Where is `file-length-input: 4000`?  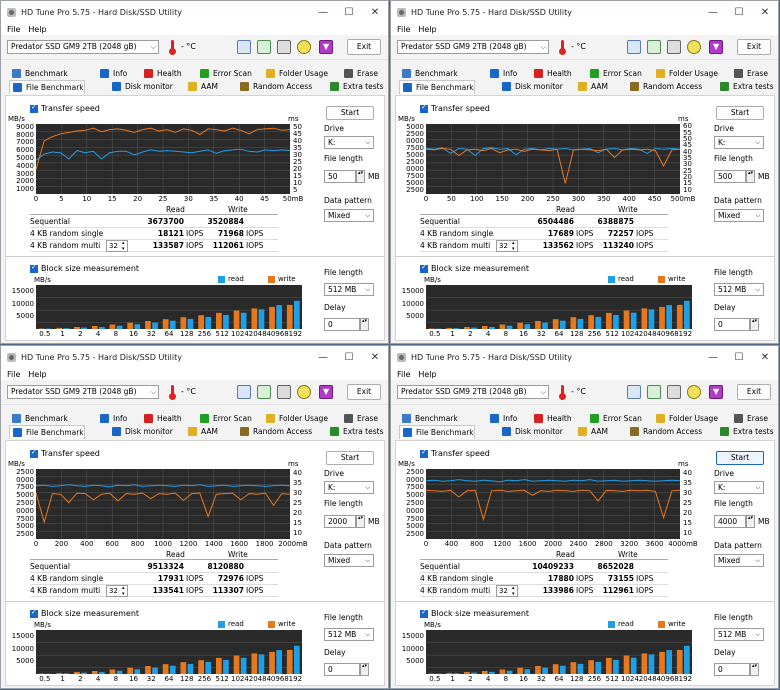
file-length-input: 4000 is located at coordinates (730, 521).